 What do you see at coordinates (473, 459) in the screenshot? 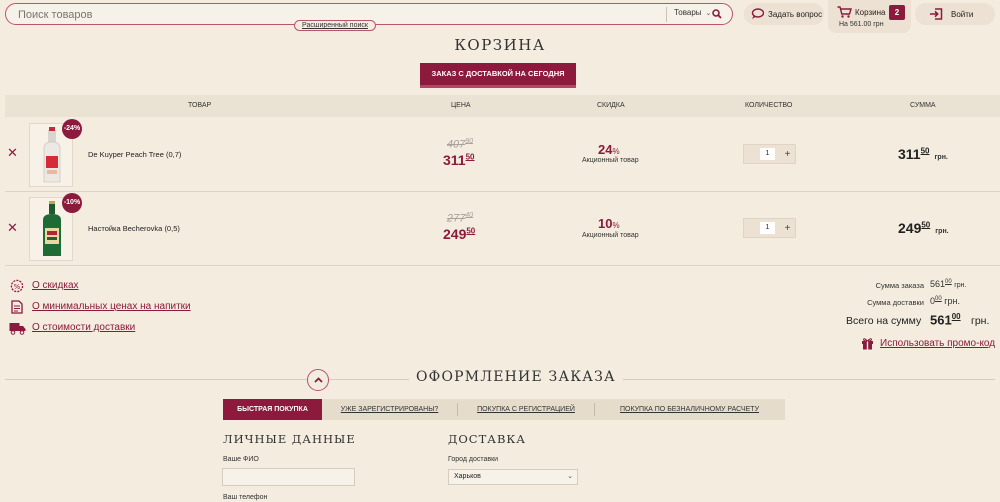
I see `city-field-label: Город доставки` at bounding box center [473, 459].